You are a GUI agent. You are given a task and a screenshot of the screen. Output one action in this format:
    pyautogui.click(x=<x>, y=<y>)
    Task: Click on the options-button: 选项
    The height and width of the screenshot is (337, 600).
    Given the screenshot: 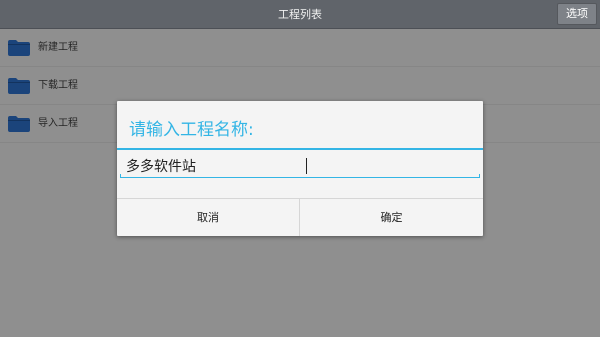 What is the action you would take?
    pyautogui.click(x=577, y=14)
    